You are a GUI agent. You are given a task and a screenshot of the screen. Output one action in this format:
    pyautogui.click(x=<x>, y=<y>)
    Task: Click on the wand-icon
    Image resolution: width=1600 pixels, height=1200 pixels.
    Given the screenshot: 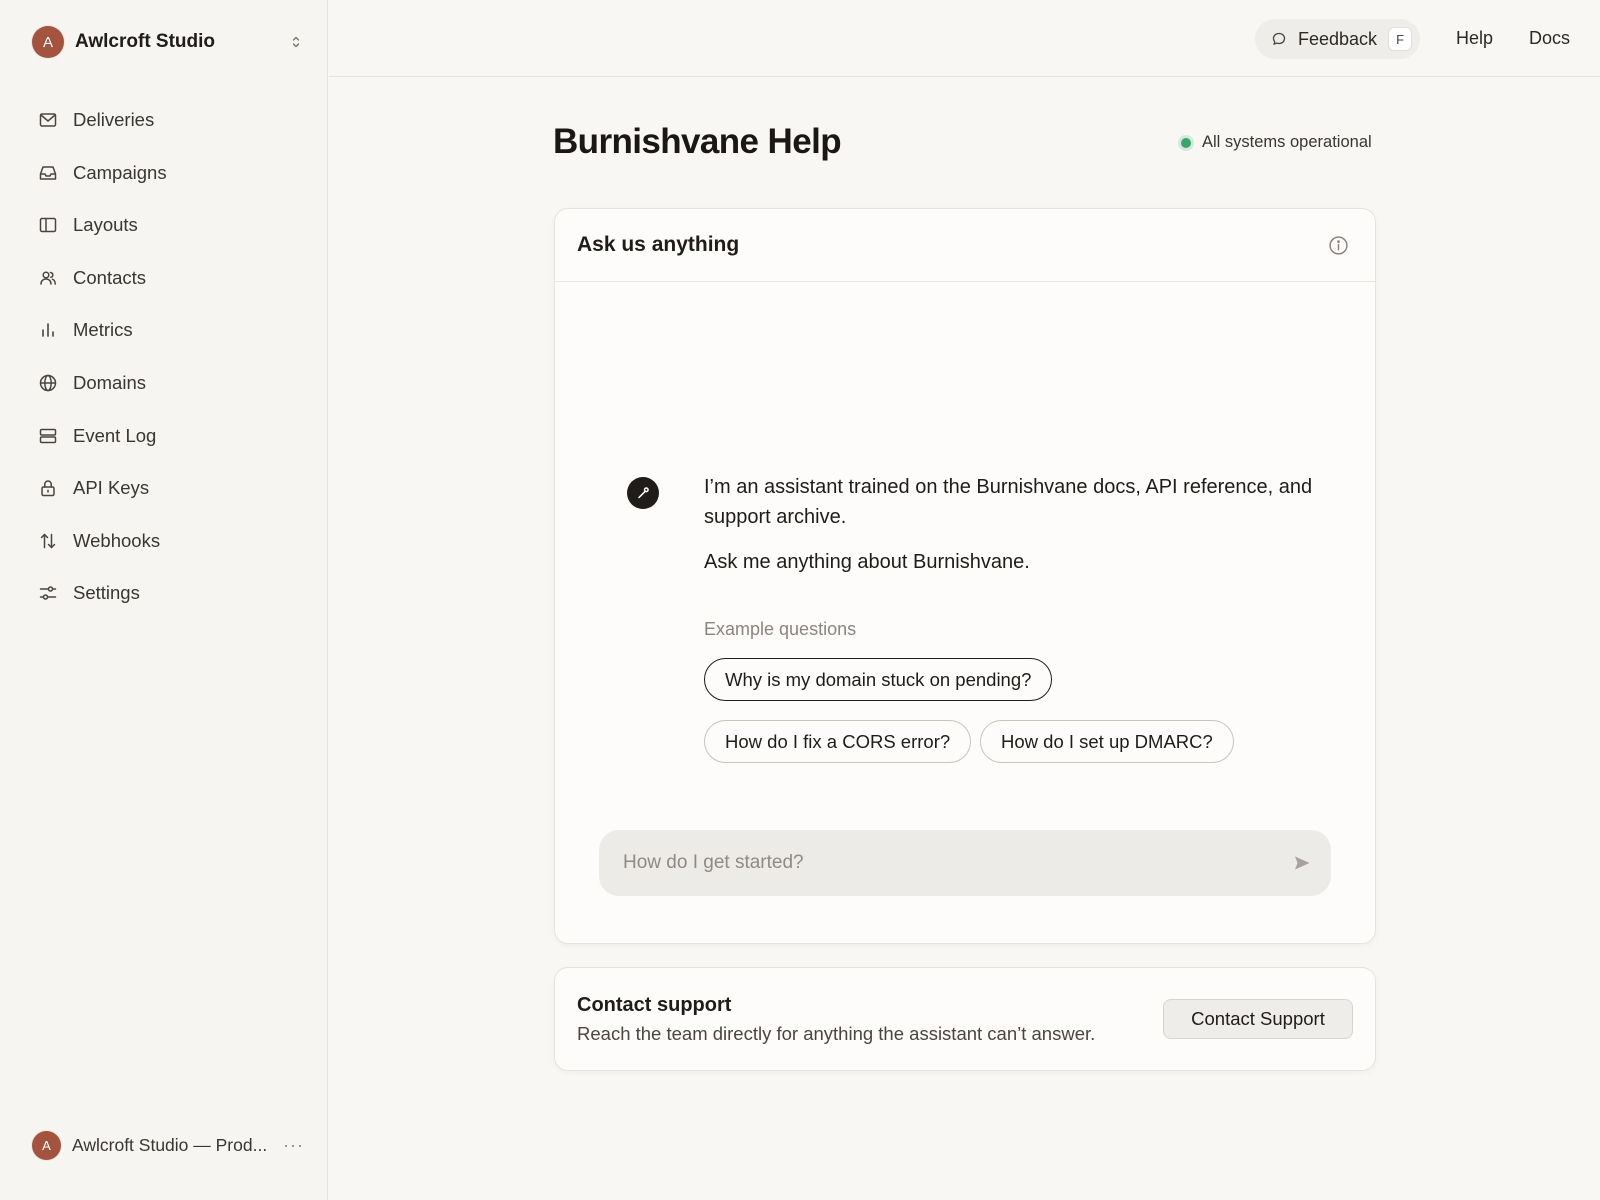 What is the action you would take?
    pyautogui.click(x=643, y=493)
    